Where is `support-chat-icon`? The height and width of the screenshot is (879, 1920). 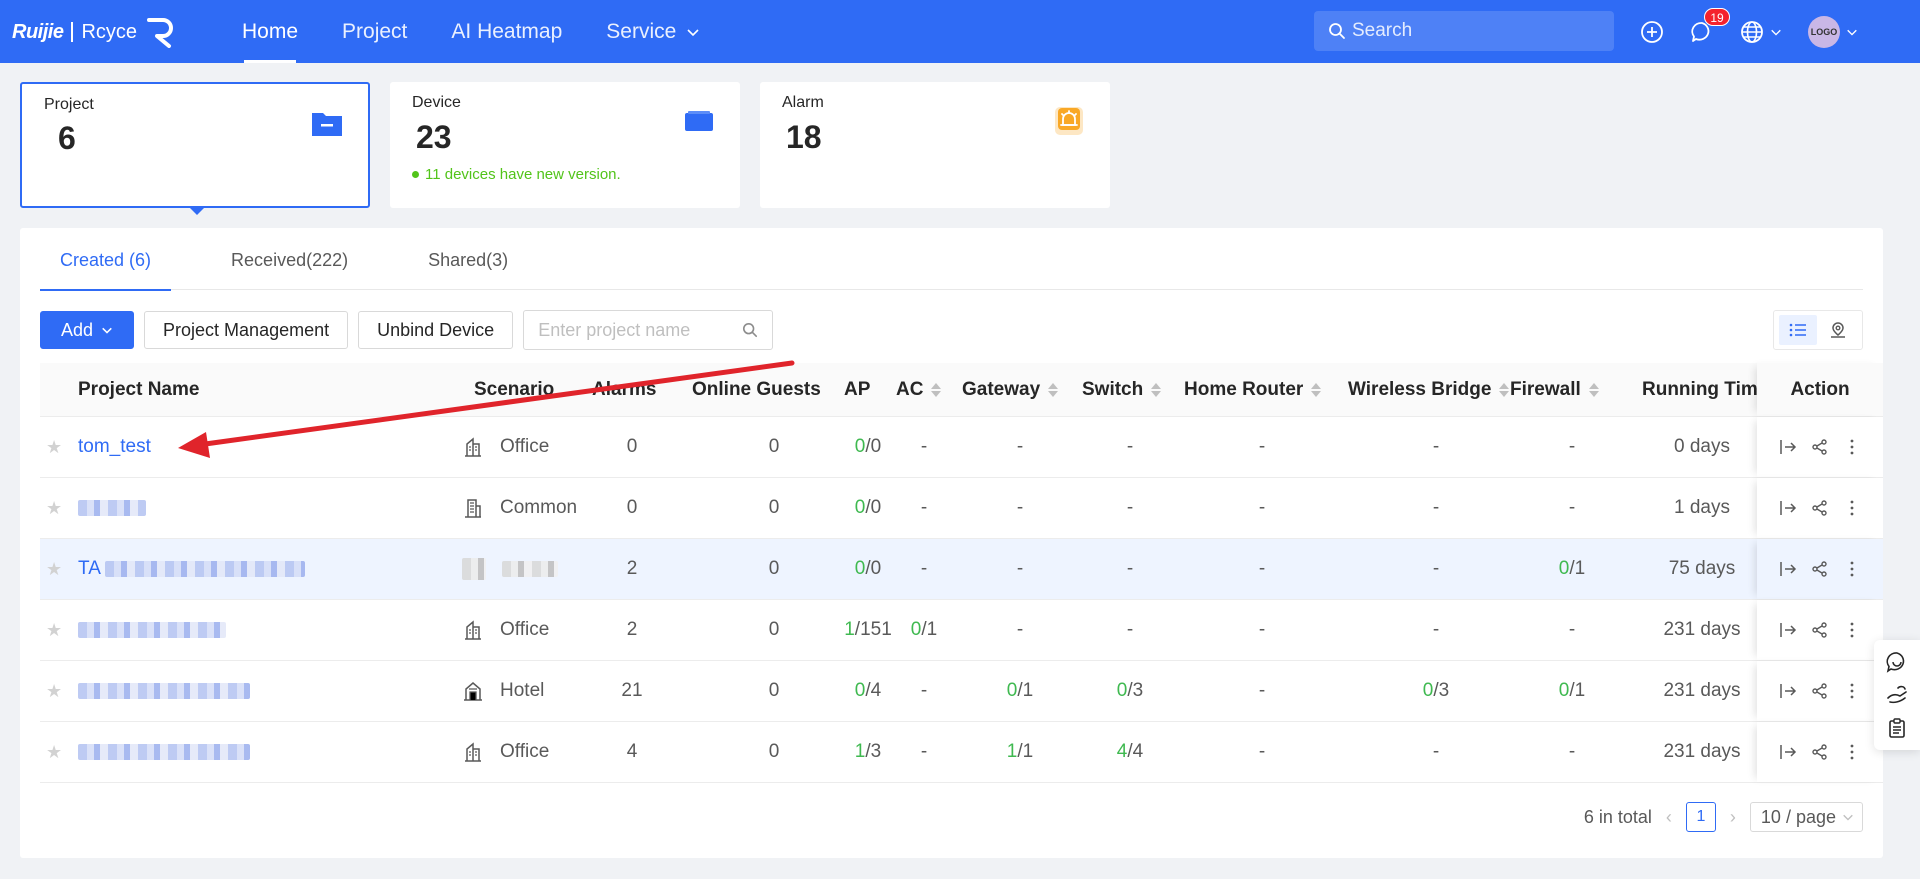 support-chat-icon is located at coordinates (1897, 662).